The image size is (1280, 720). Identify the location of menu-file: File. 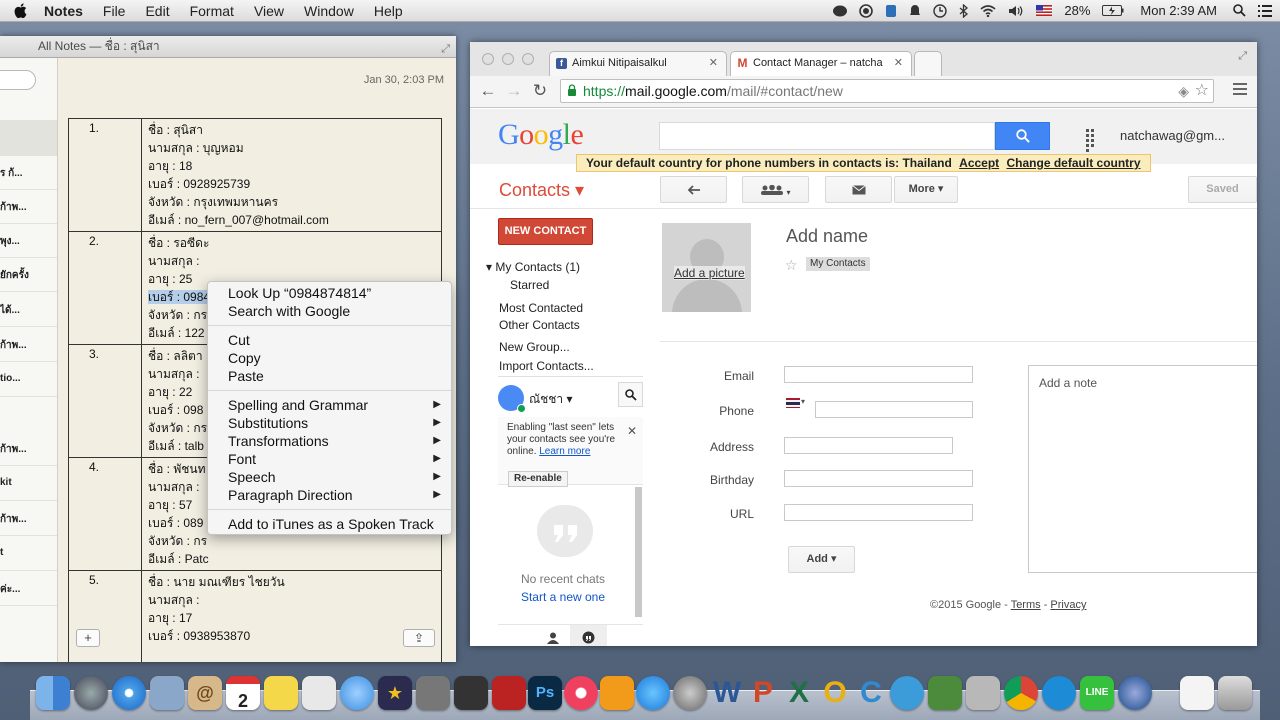
(114, 11).